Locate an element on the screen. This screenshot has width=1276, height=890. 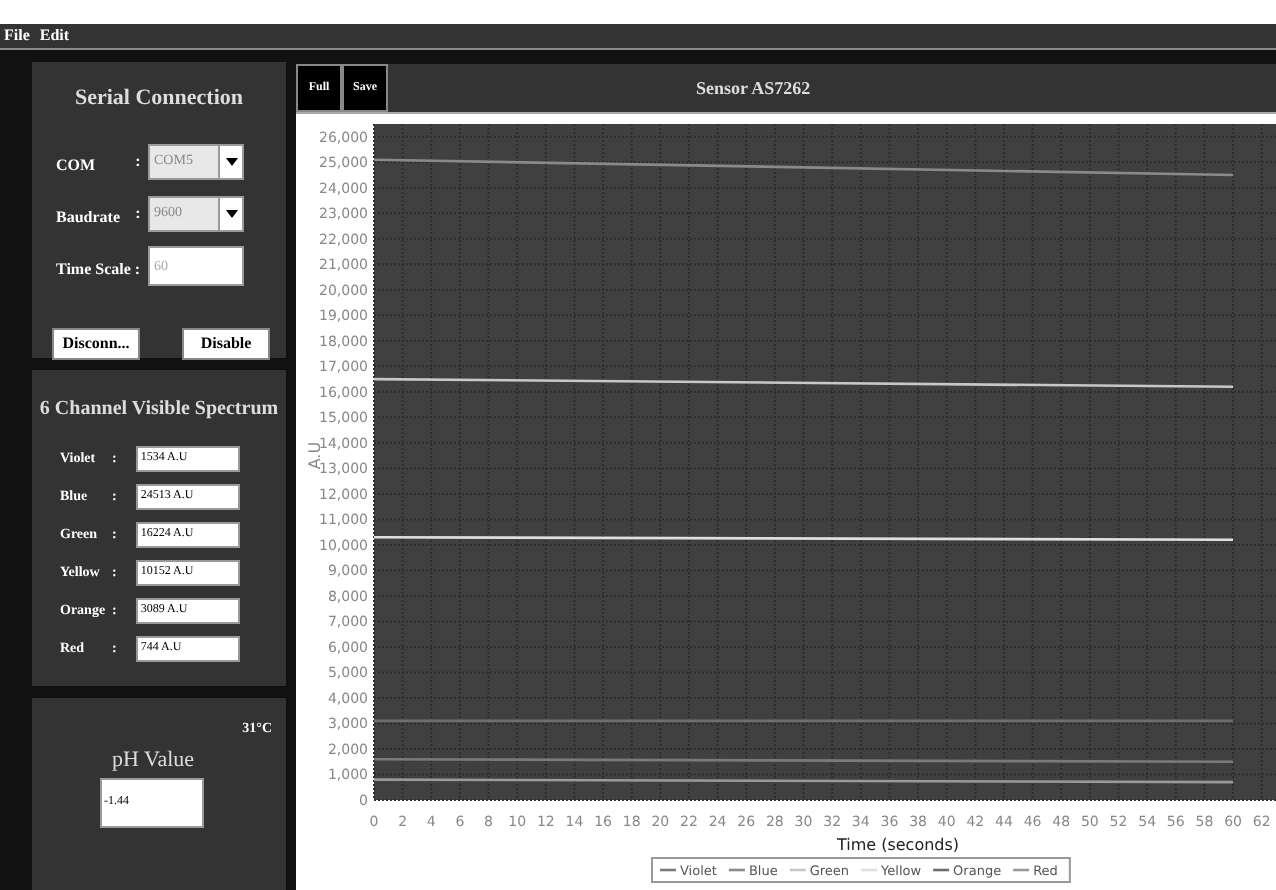
axis-title: Time (seconds) is located at coordinates (898, 845).